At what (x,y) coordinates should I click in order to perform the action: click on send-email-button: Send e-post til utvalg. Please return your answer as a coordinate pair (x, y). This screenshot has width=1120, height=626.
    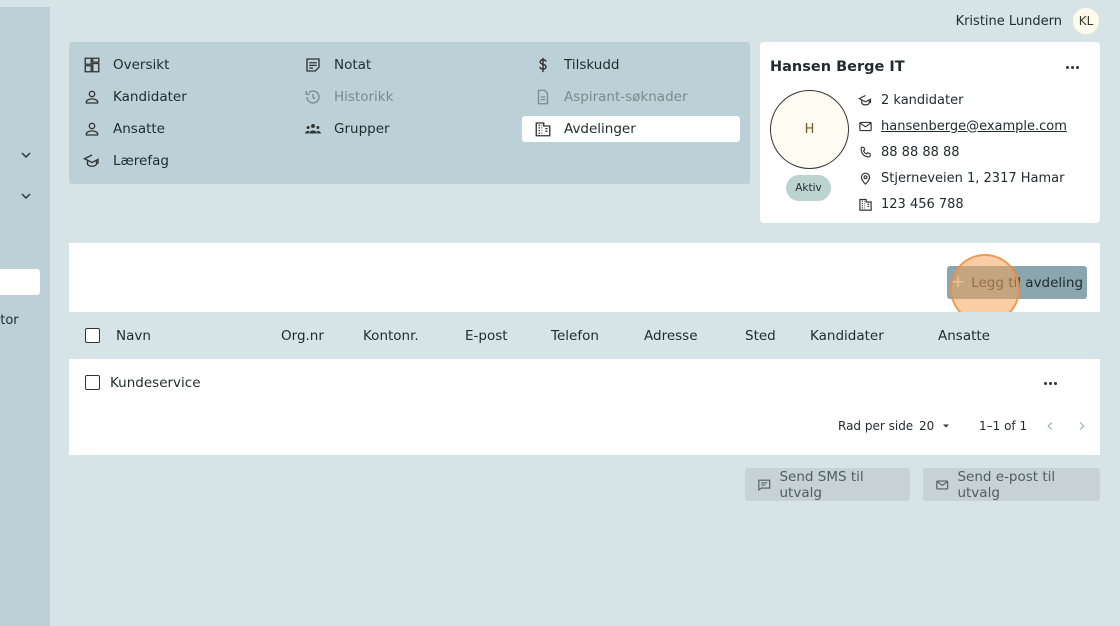
    Looking at the image, I should click on (1011, 484).